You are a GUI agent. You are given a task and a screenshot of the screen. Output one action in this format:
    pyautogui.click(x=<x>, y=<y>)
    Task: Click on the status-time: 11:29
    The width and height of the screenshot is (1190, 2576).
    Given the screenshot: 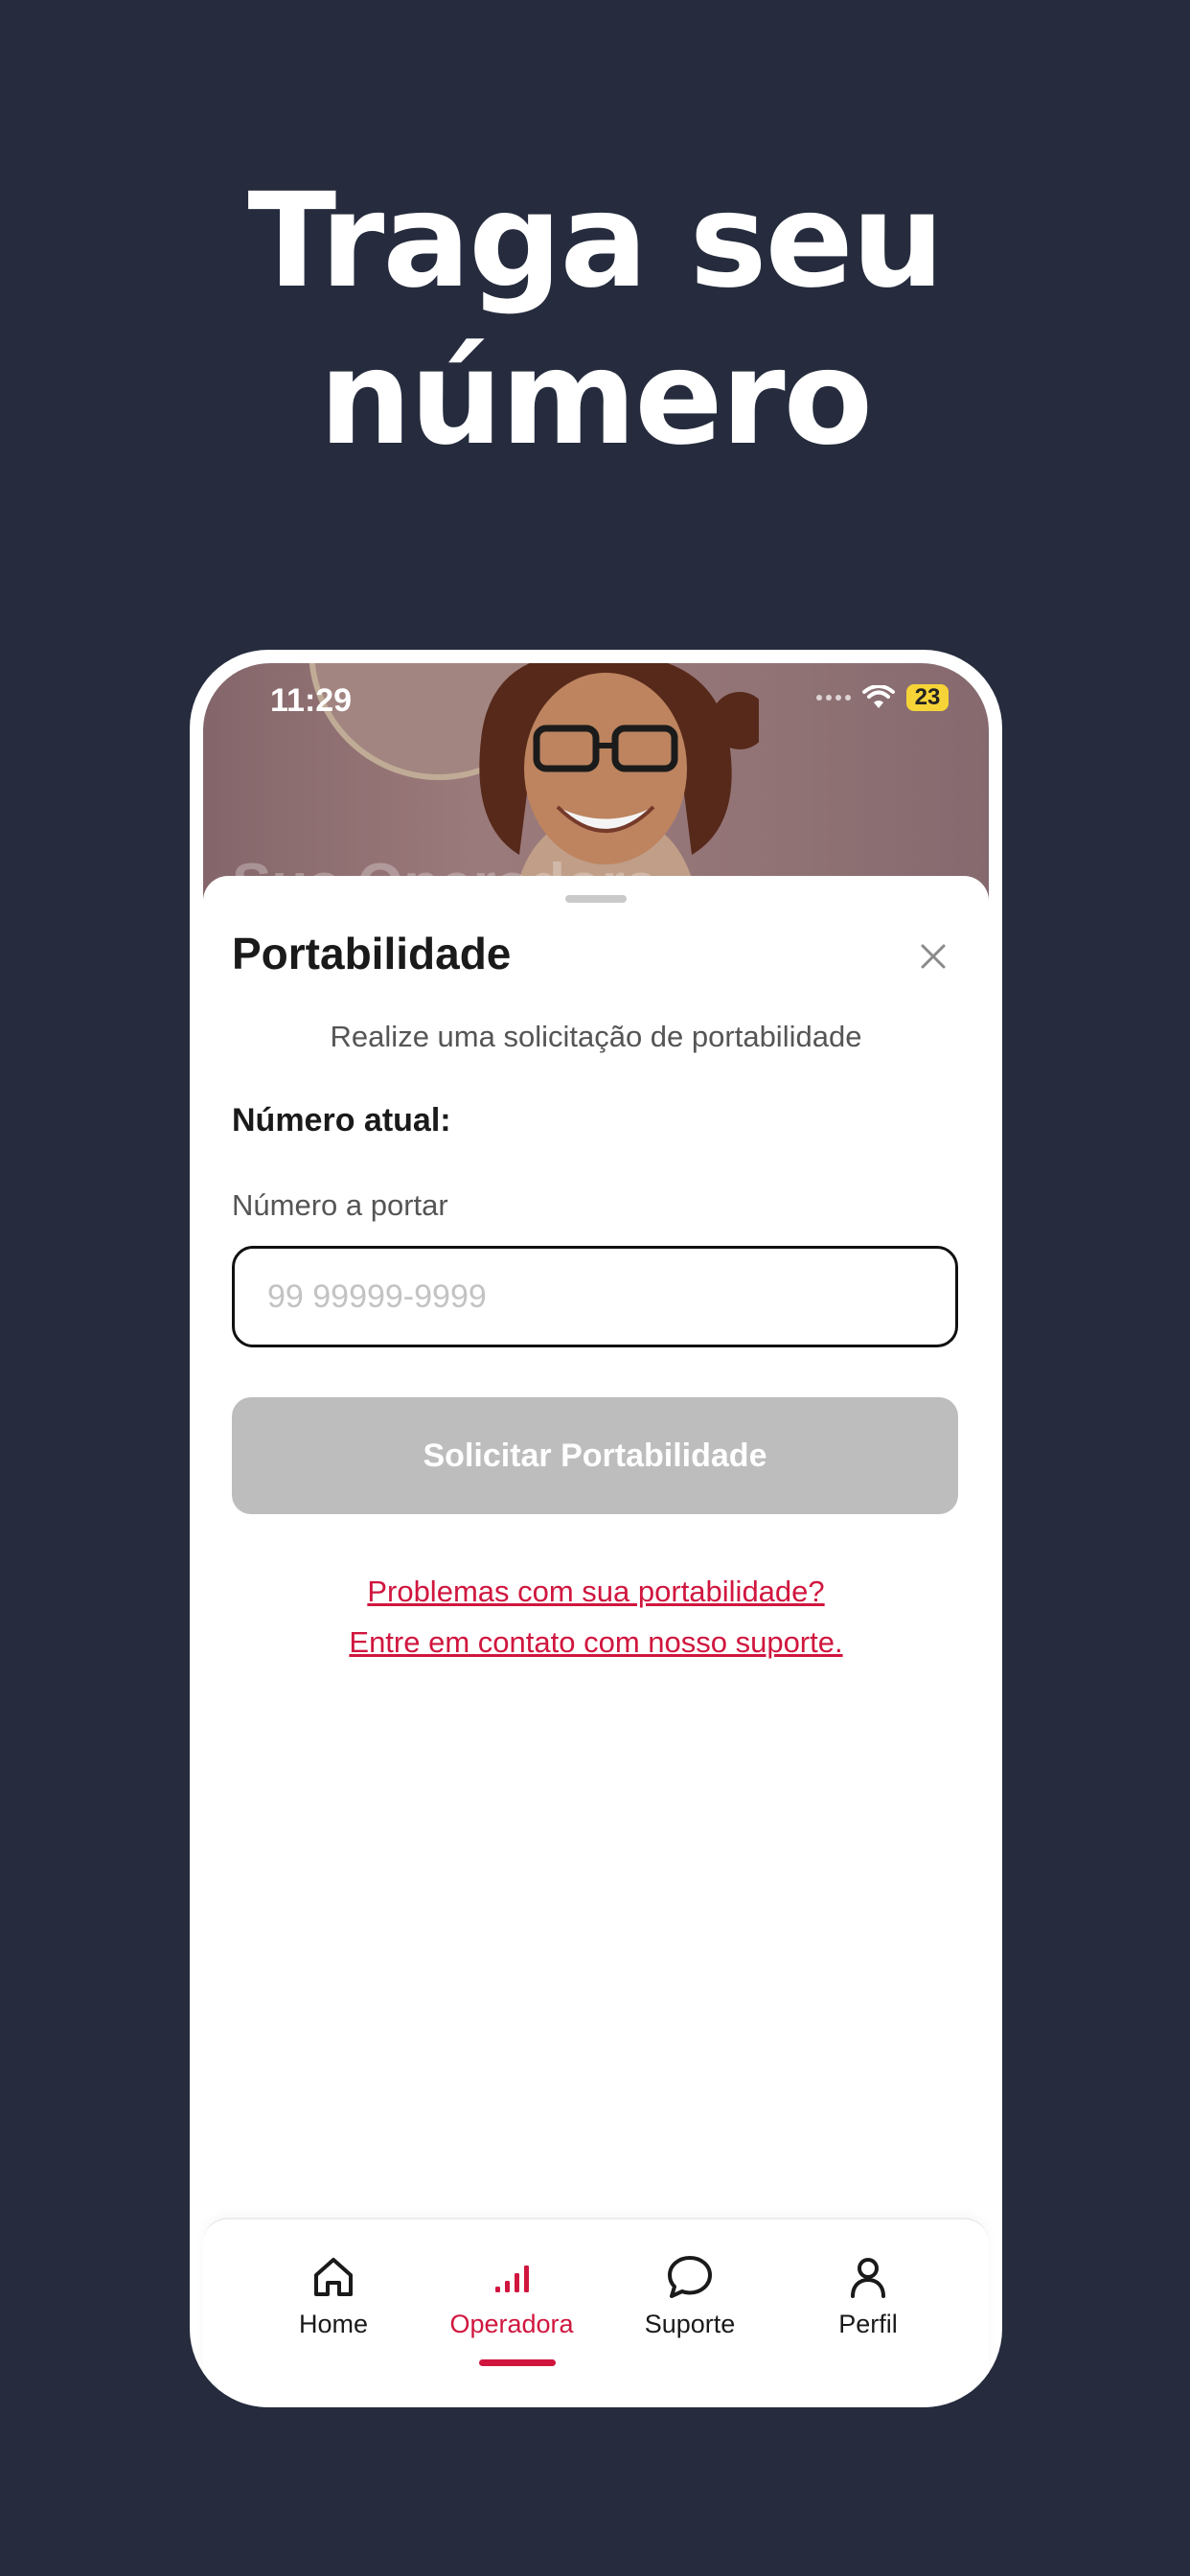 What is the action you would take?
    pyautogui.click(x=311, y=700)
    